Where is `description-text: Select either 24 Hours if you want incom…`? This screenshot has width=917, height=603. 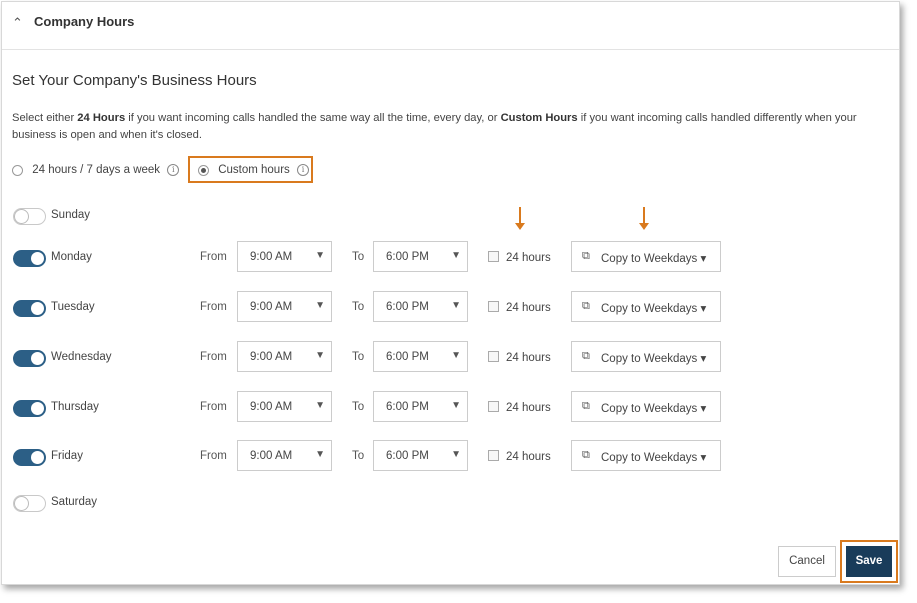
description-text: Select either 24 Hours if you want incom… is located at coordinates (434, 126).